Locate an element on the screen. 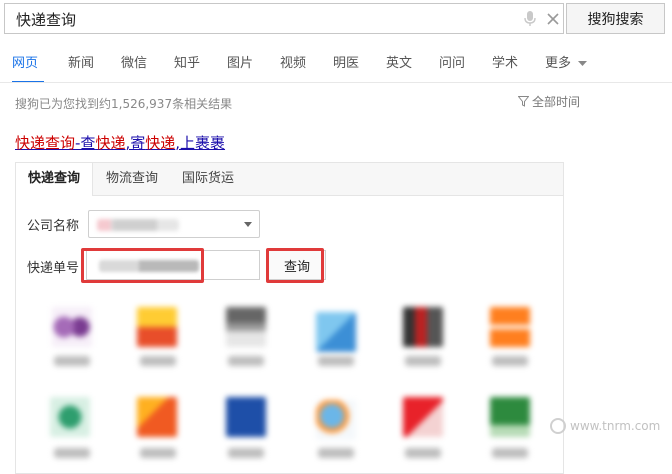  microphone-icon is located at coordinates (530, 19).